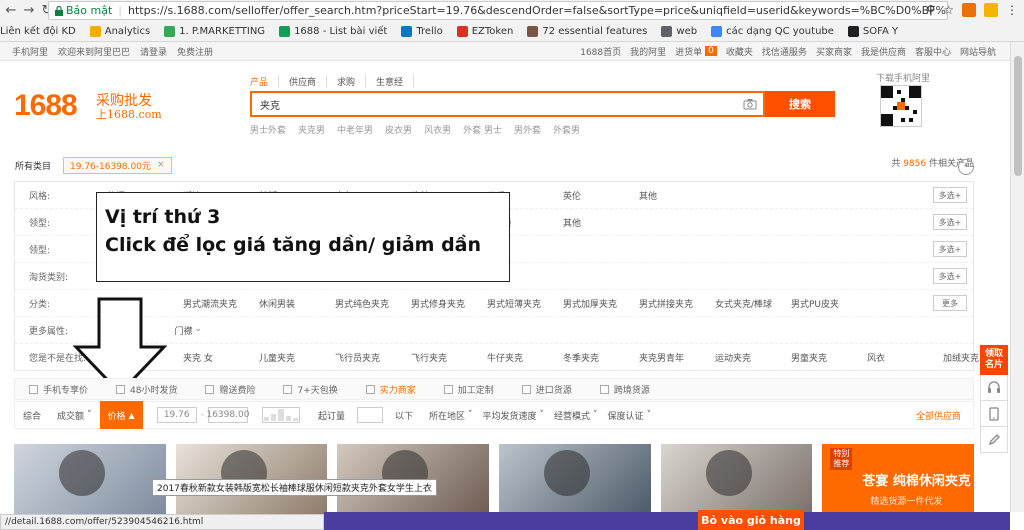 The height and width of the screenshot is (530, 1024). Describe the element at coordinates (230, 389) in the screenshot. I see `service-checkbox: 赠送费险` at that location.